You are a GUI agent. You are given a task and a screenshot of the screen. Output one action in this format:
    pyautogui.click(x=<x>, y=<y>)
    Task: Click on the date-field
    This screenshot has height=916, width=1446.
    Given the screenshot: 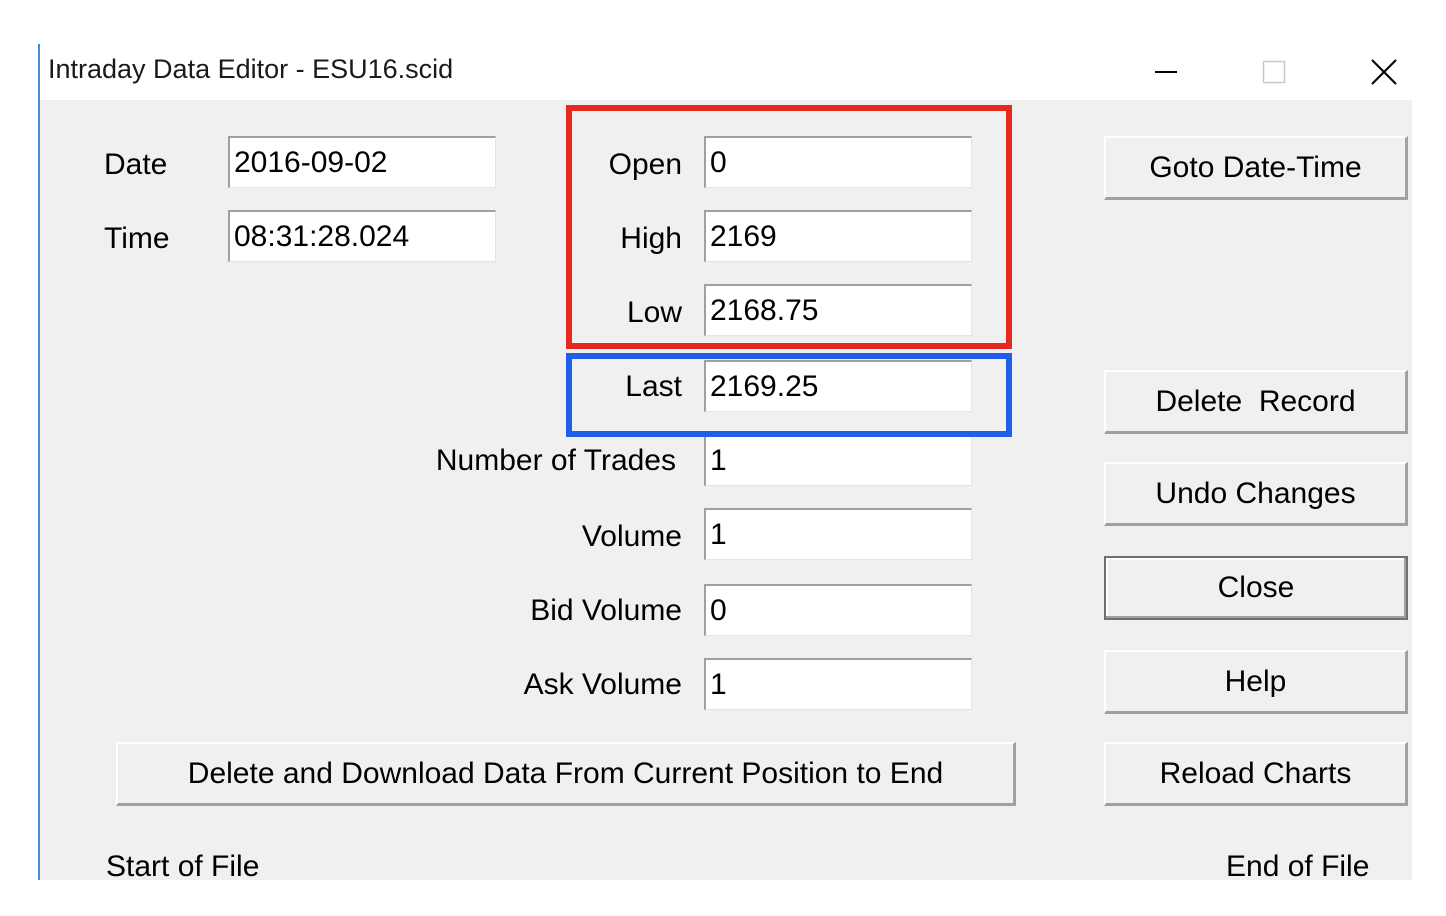 What is the action you would take?
    pyautogui.click(x=362, y=162)
    